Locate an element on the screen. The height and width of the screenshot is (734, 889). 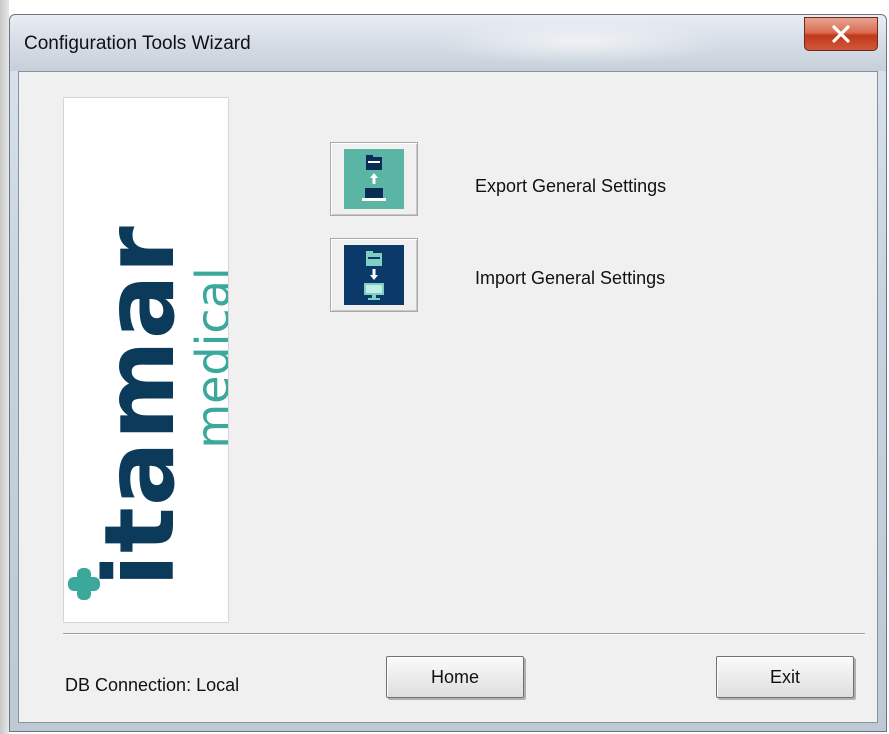
logo-text-sub: medical is located at coordinates (207, 358).